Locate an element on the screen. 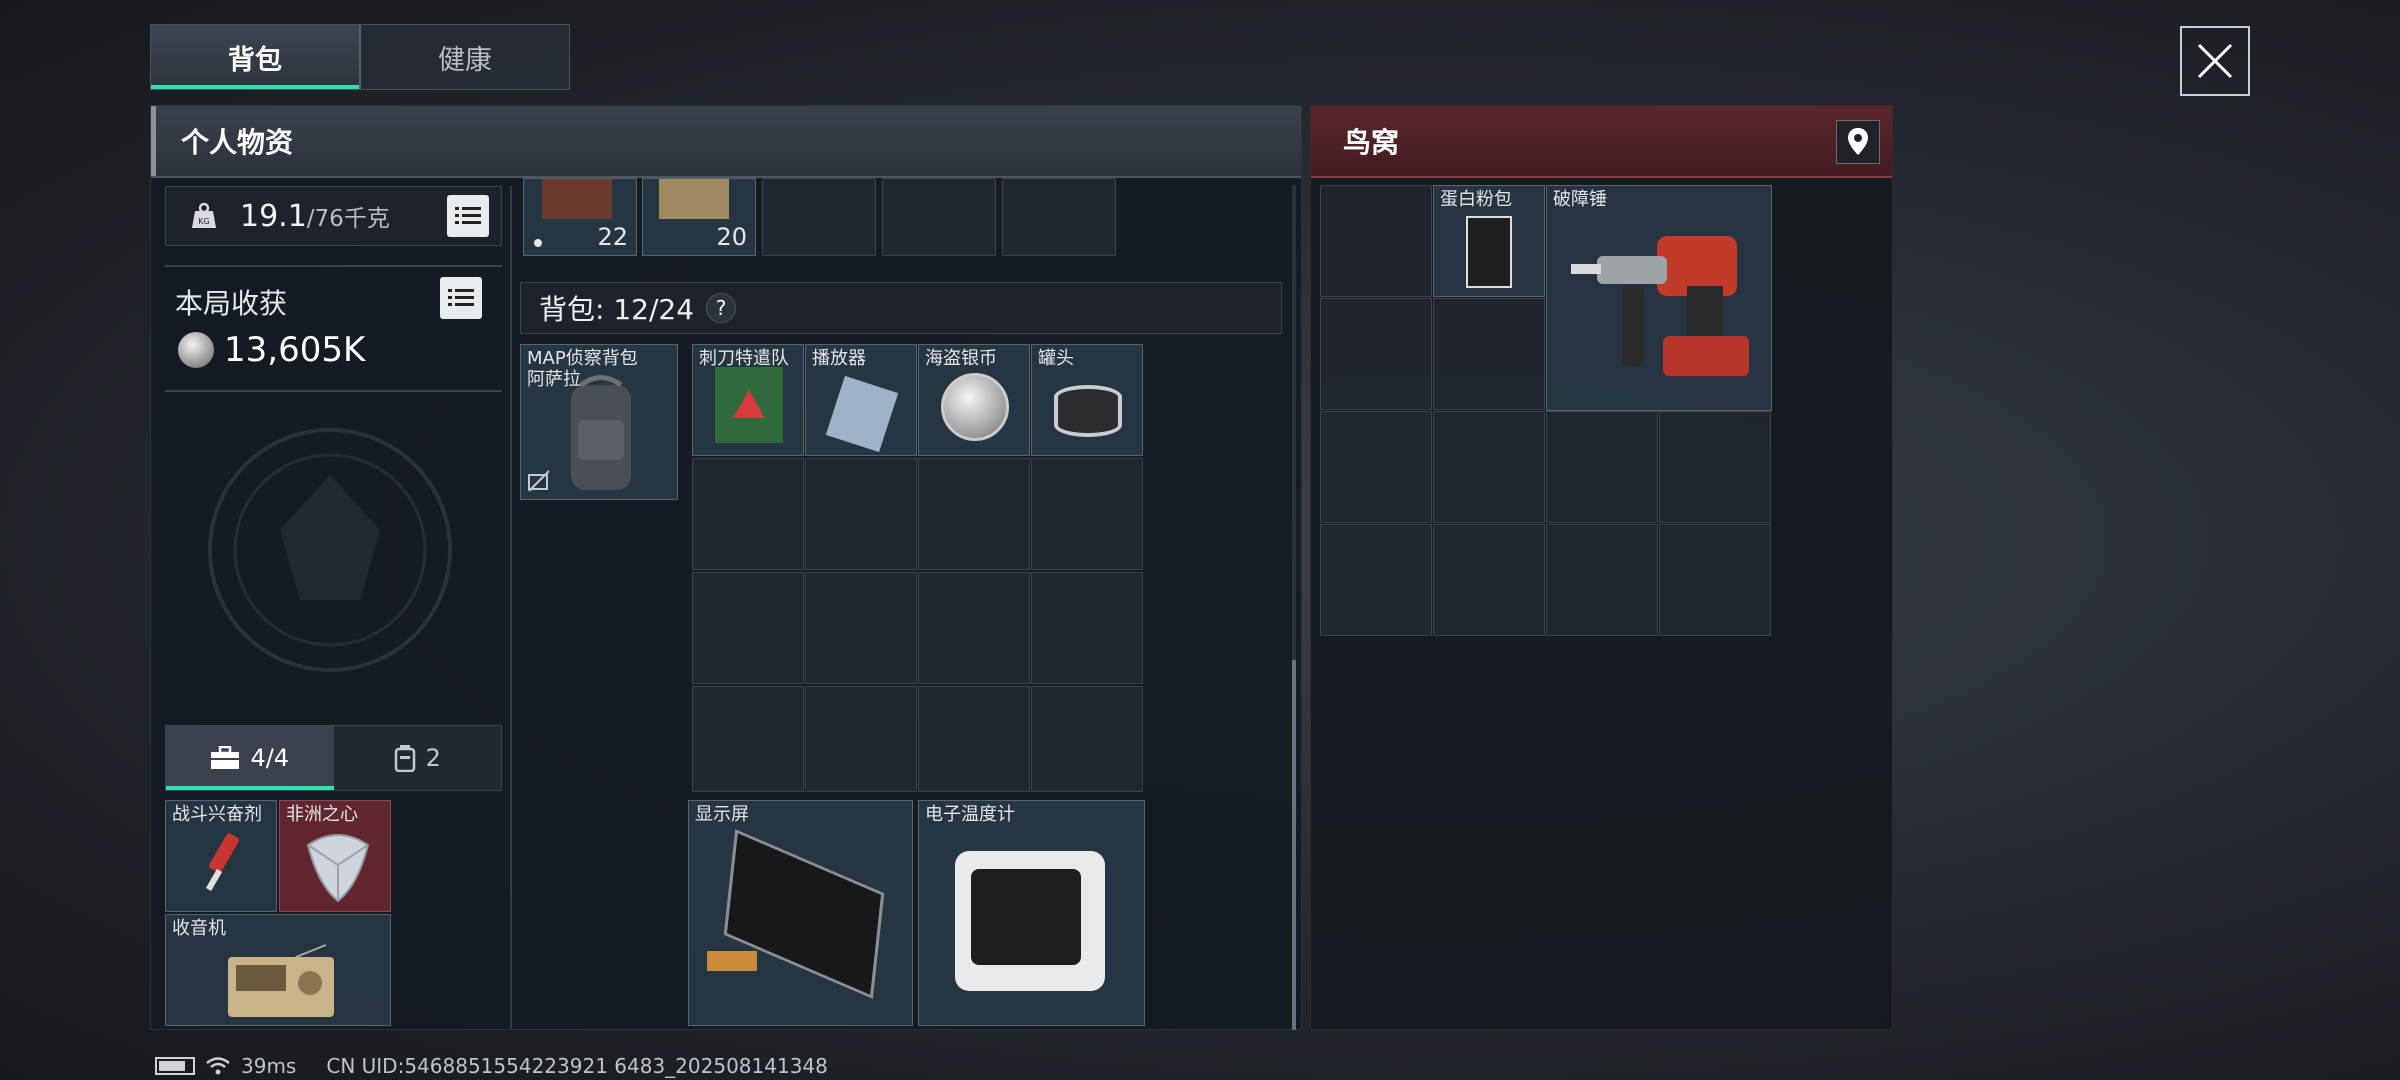 Image resolution: width=2400 pixels, height=1080 pixels. tab-secure-pouch: 4/4 is located at coordinates (250, 758).